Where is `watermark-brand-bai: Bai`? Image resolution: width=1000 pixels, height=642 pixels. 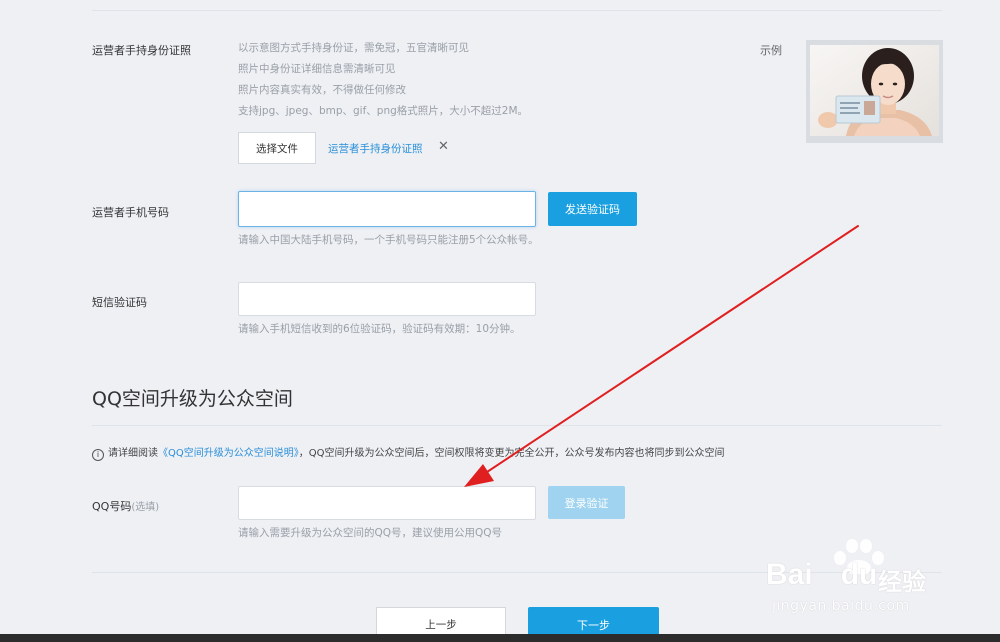 watermark-brand-bai: Bai is located at coordinates (789, 574).